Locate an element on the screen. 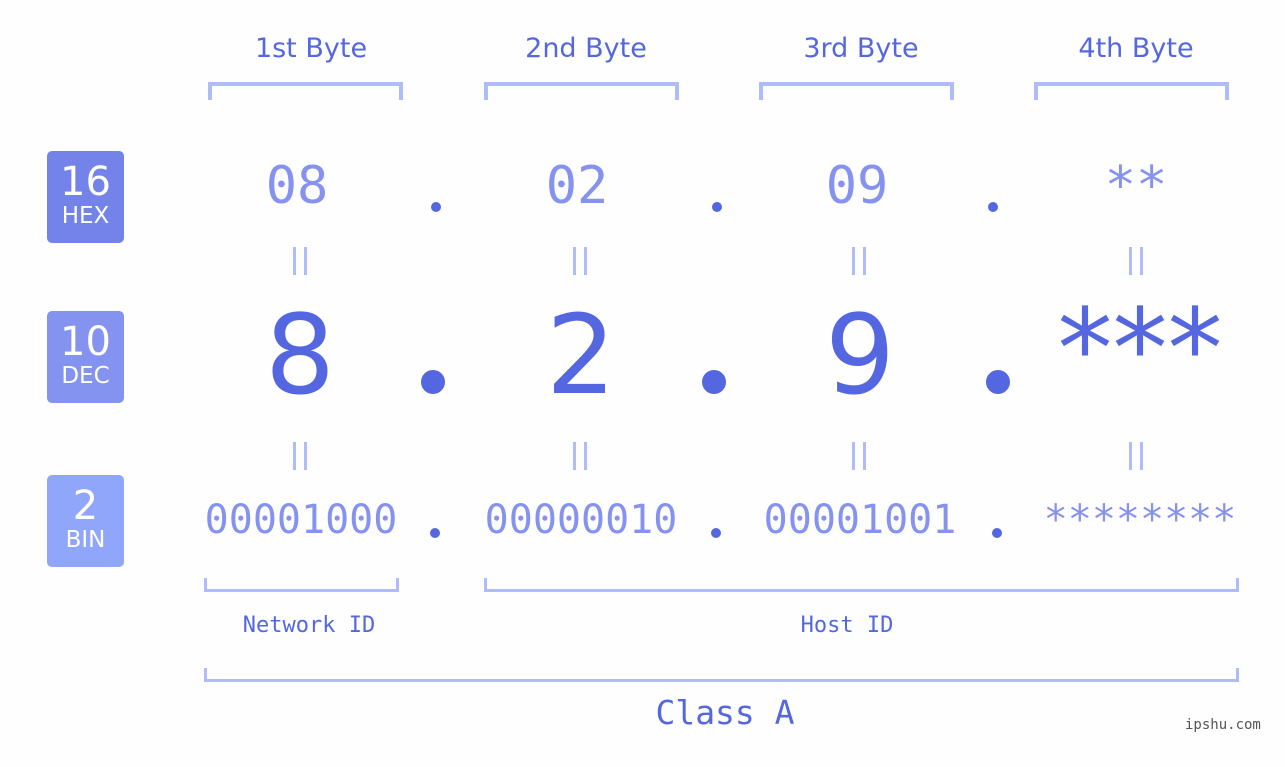 The width and height of the screenshot is (1285, 767). bin-badge-base: 2 is located at coordinates (85, 506).